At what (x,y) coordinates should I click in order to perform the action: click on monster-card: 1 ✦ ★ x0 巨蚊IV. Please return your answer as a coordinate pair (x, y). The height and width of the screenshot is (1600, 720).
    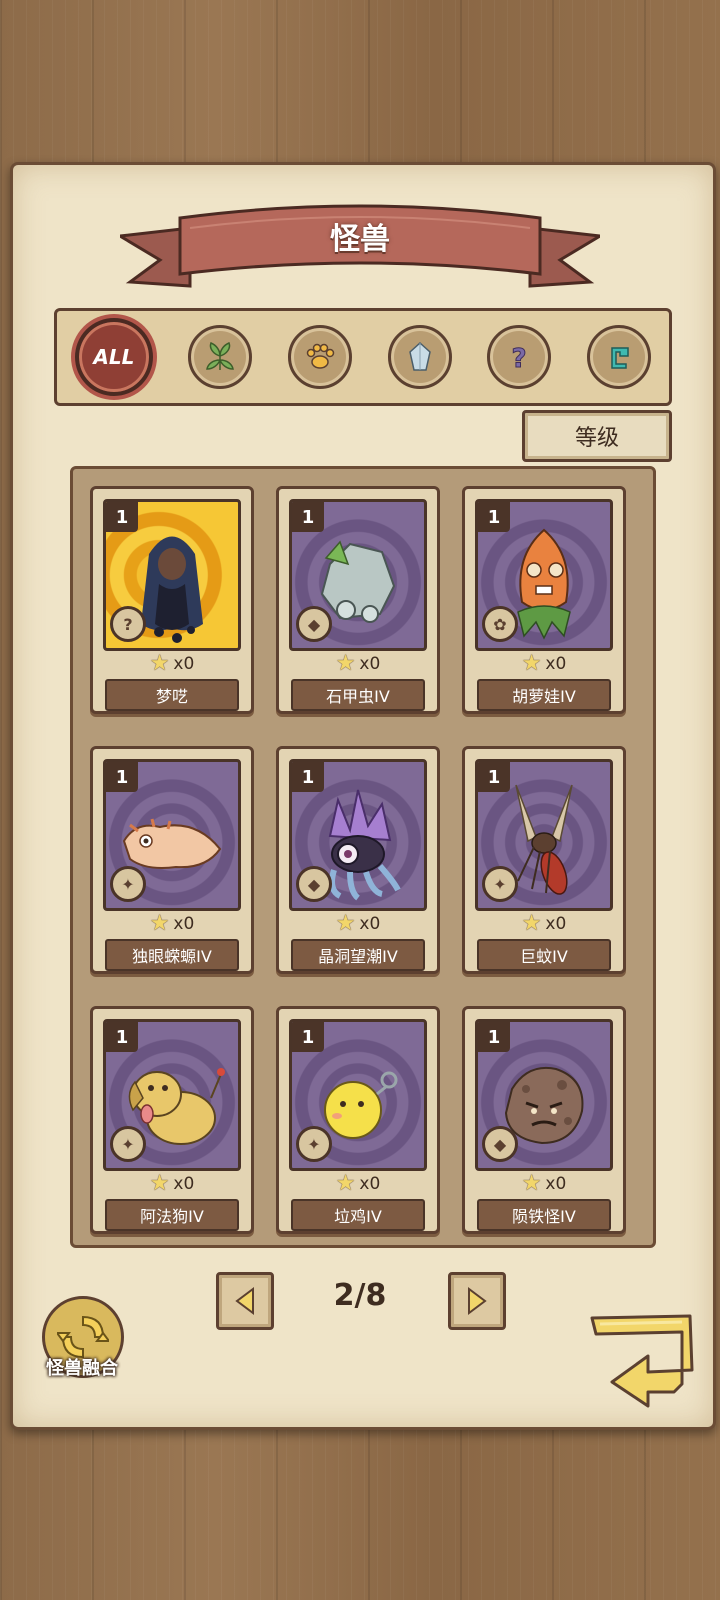
    Looking at the image, I should click on (544, 860).